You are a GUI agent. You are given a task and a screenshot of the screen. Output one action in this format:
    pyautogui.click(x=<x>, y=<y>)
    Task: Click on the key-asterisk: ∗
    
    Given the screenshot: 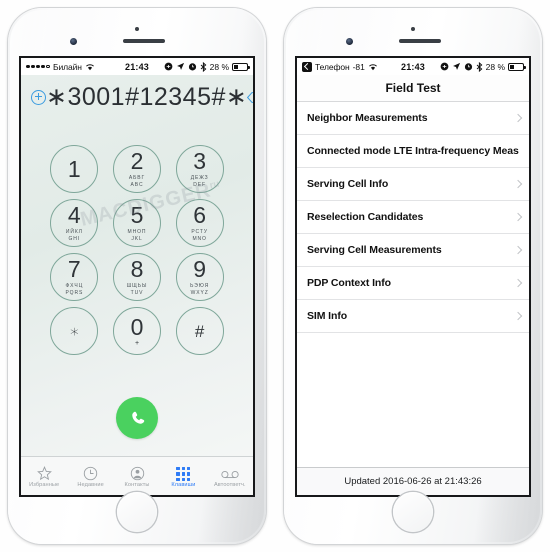 What is the action you would take?
    pyautogui.click(x=74, y=331)
    